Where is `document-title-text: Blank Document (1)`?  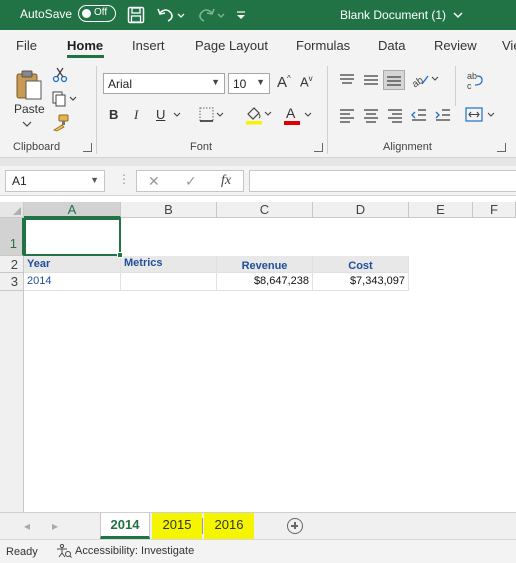
document-title-text: Blank Document (1) is located at coordinates (393, 15).